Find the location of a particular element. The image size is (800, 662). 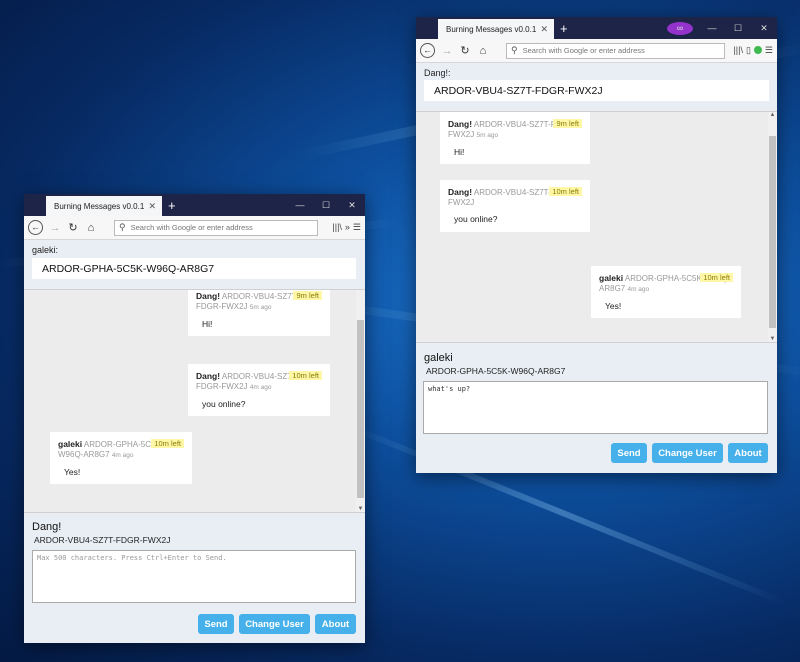

recipient-address: ARDOR-GPHA-5C5K-W96Q-AR8G7 is located at coordinates (496, 371).